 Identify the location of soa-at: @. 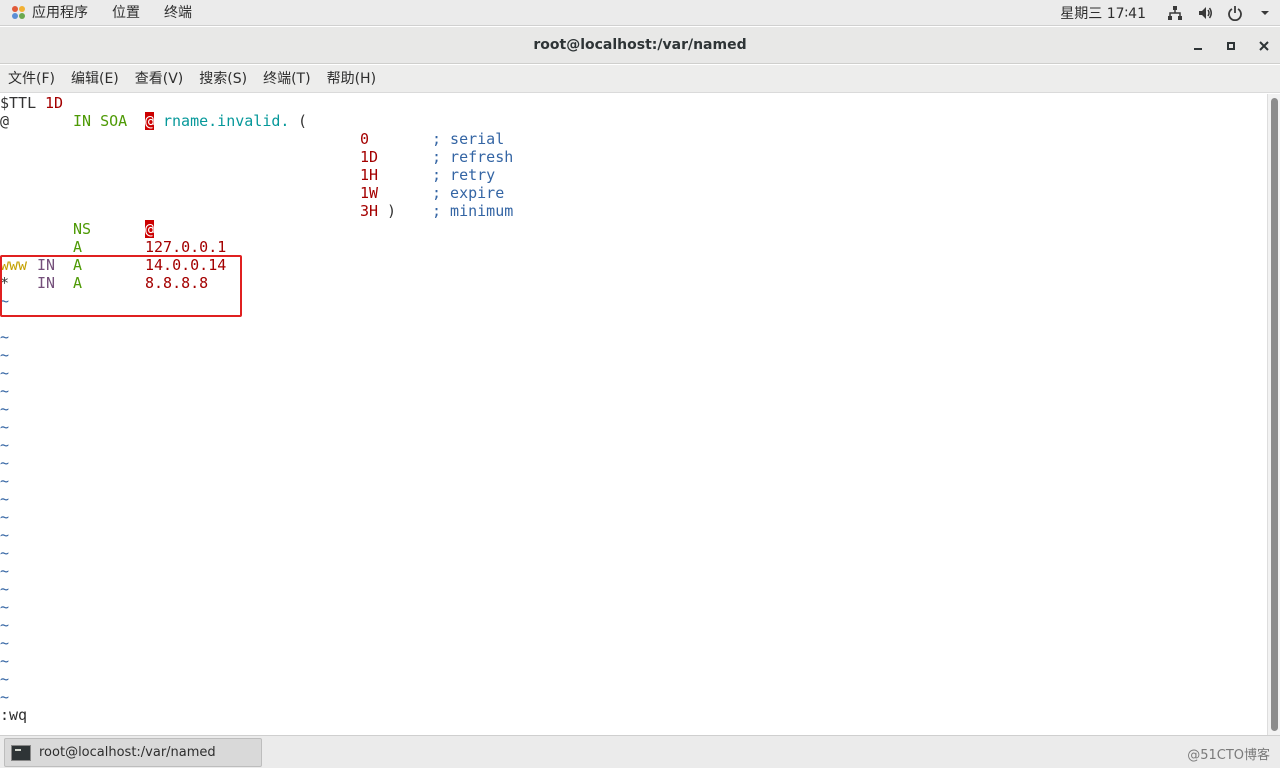
(5, 121).